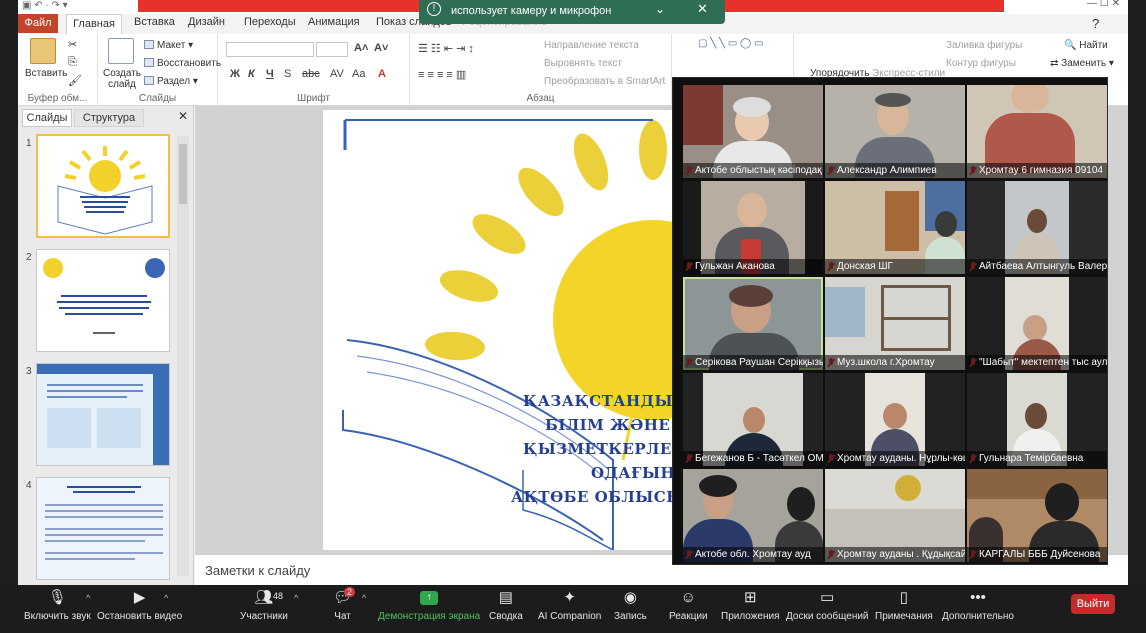 The image size is (1146, 633). Describe the element at coordinates (88, 598) in the screenshot. I see `audio-options-caret: ^` at that location.